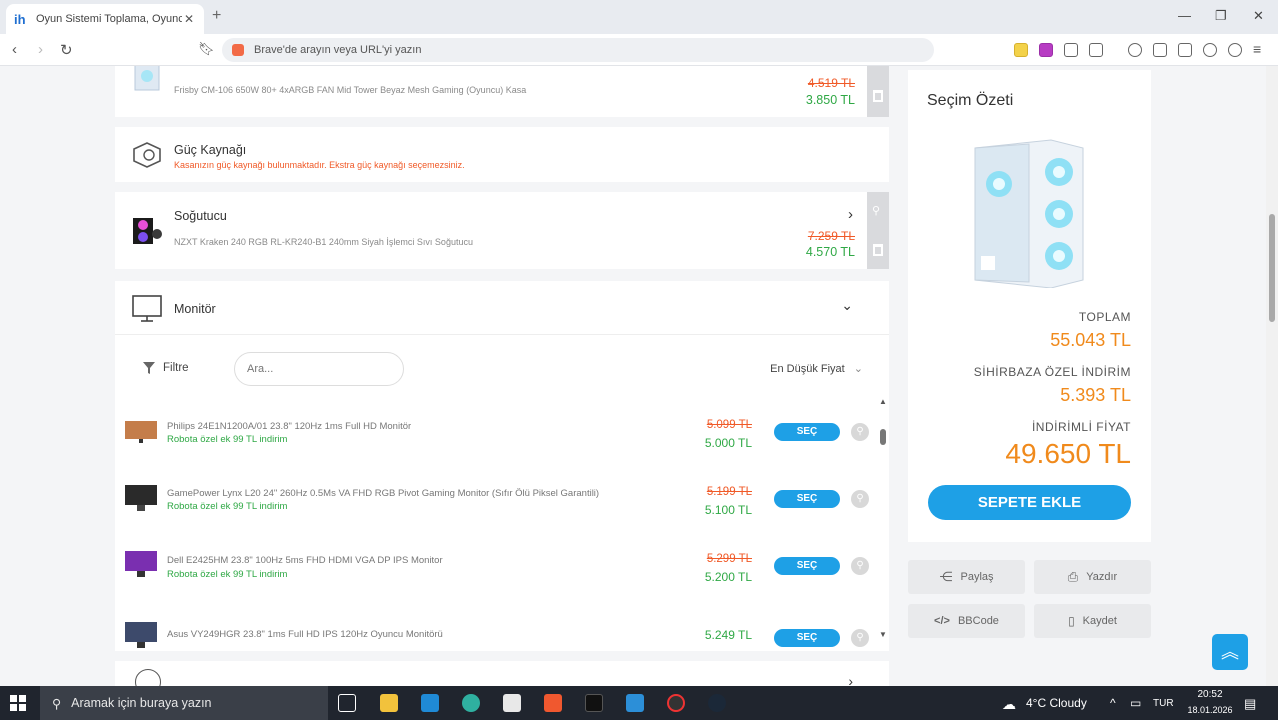  Describe the element at coordinates (148, 677) in the screenshot. I see `component-icon` at that location.